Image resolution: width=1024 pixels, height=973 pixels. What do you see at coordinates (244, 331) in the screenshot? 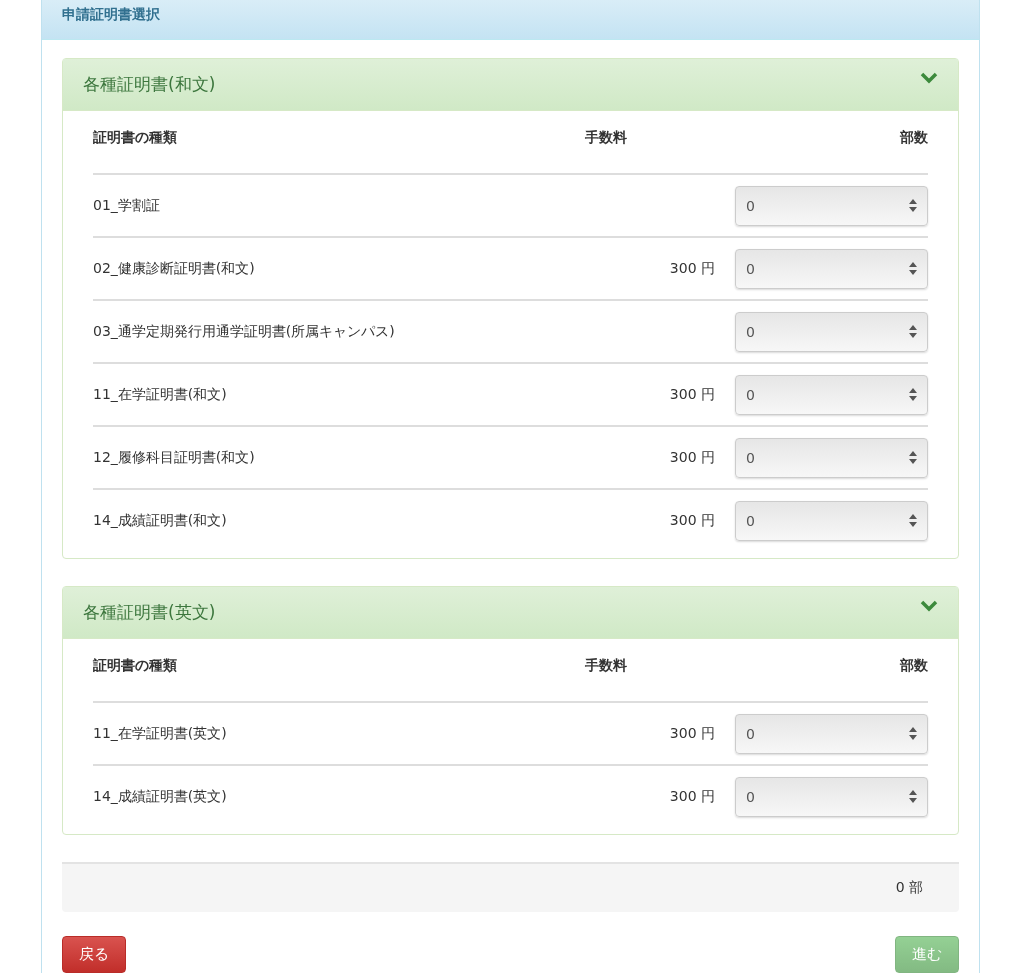
I see `certificate-name: 03_通学定期発行用通学証明書(所属キャンパス)` at bounding box center [244, 331].